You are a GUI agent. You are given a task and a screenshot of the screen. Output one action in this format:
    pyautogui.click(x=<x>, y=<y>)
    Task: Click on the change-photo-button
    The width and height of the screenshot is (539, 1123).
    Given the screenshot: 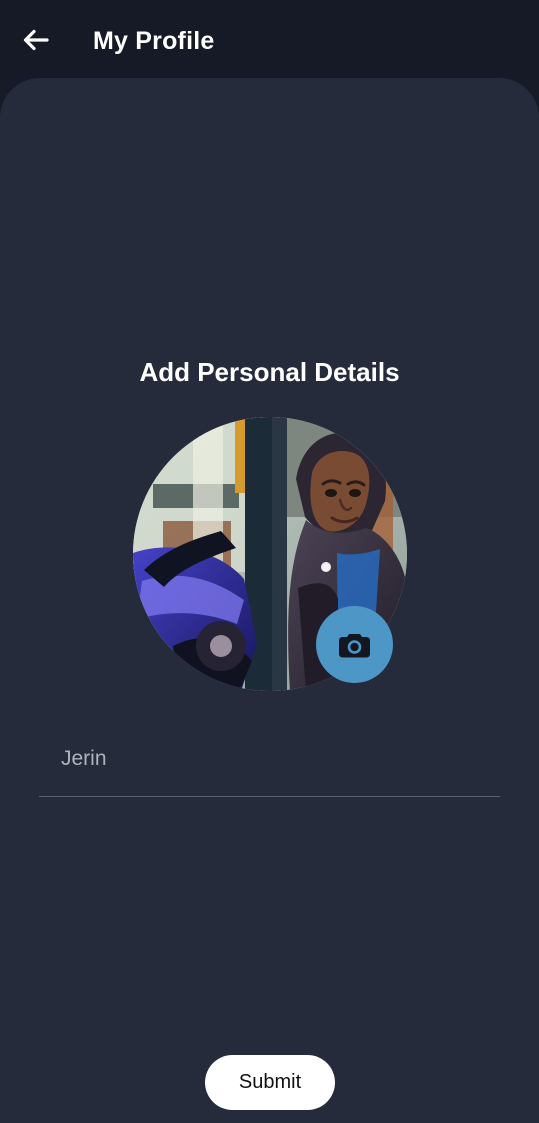 What is the action you would take?
    pyautogui.click(x=354, y=644)
    